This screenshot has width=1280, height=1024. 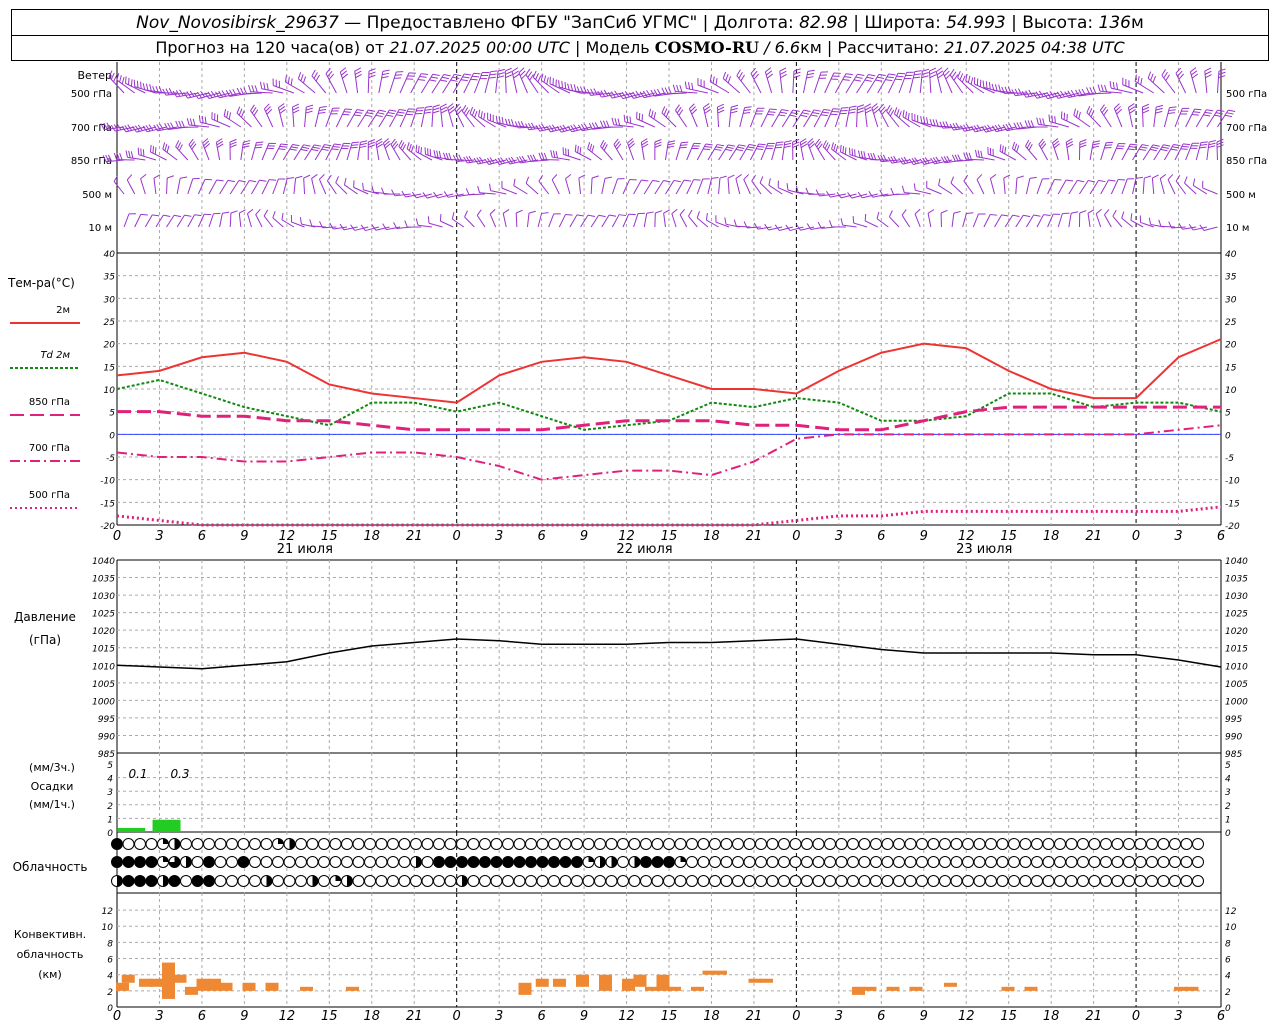 What do you see at coordinates (584, 1016) in the screenshot?
I see `hour-tick-label-bottom: 9` at bounding box center [584, 1016].